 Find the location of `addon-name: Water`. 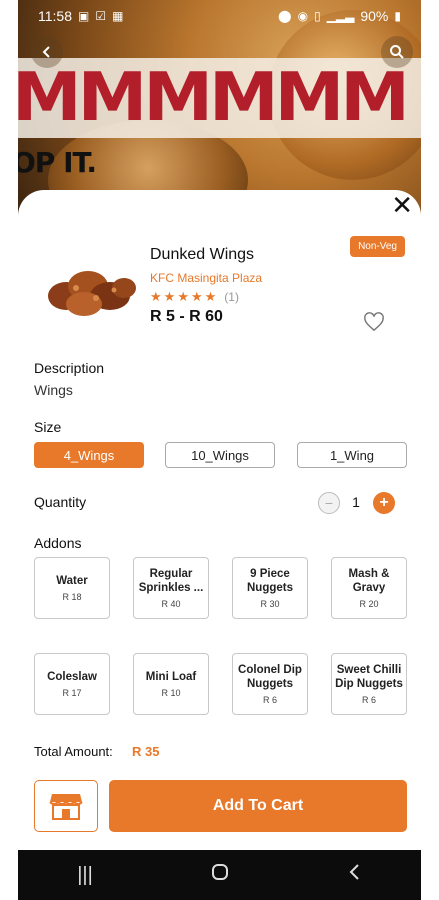

addon-name: Water is located at coordinates (72, 581).